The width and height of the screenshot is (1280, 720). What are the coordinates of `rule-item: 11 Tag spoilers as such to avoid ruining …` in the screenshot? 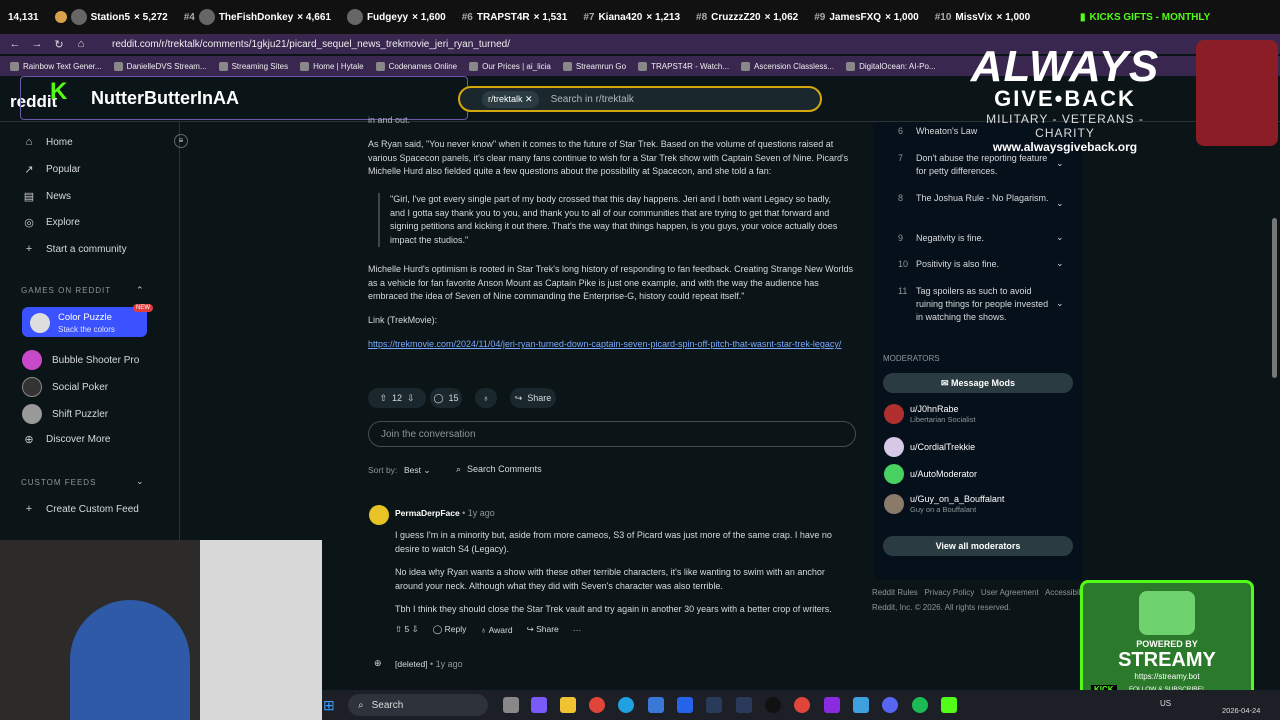 It's located at (983, 304).